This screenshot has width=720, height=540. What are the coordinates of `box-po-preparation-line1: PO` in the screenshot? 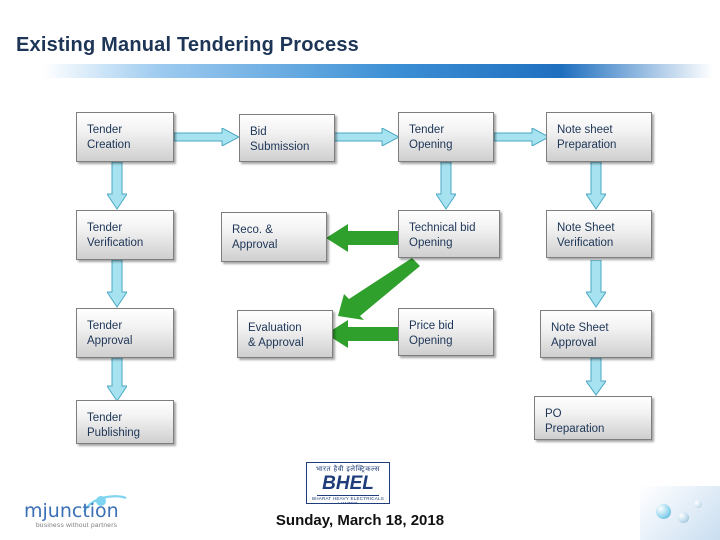 It's located at (553, 414).